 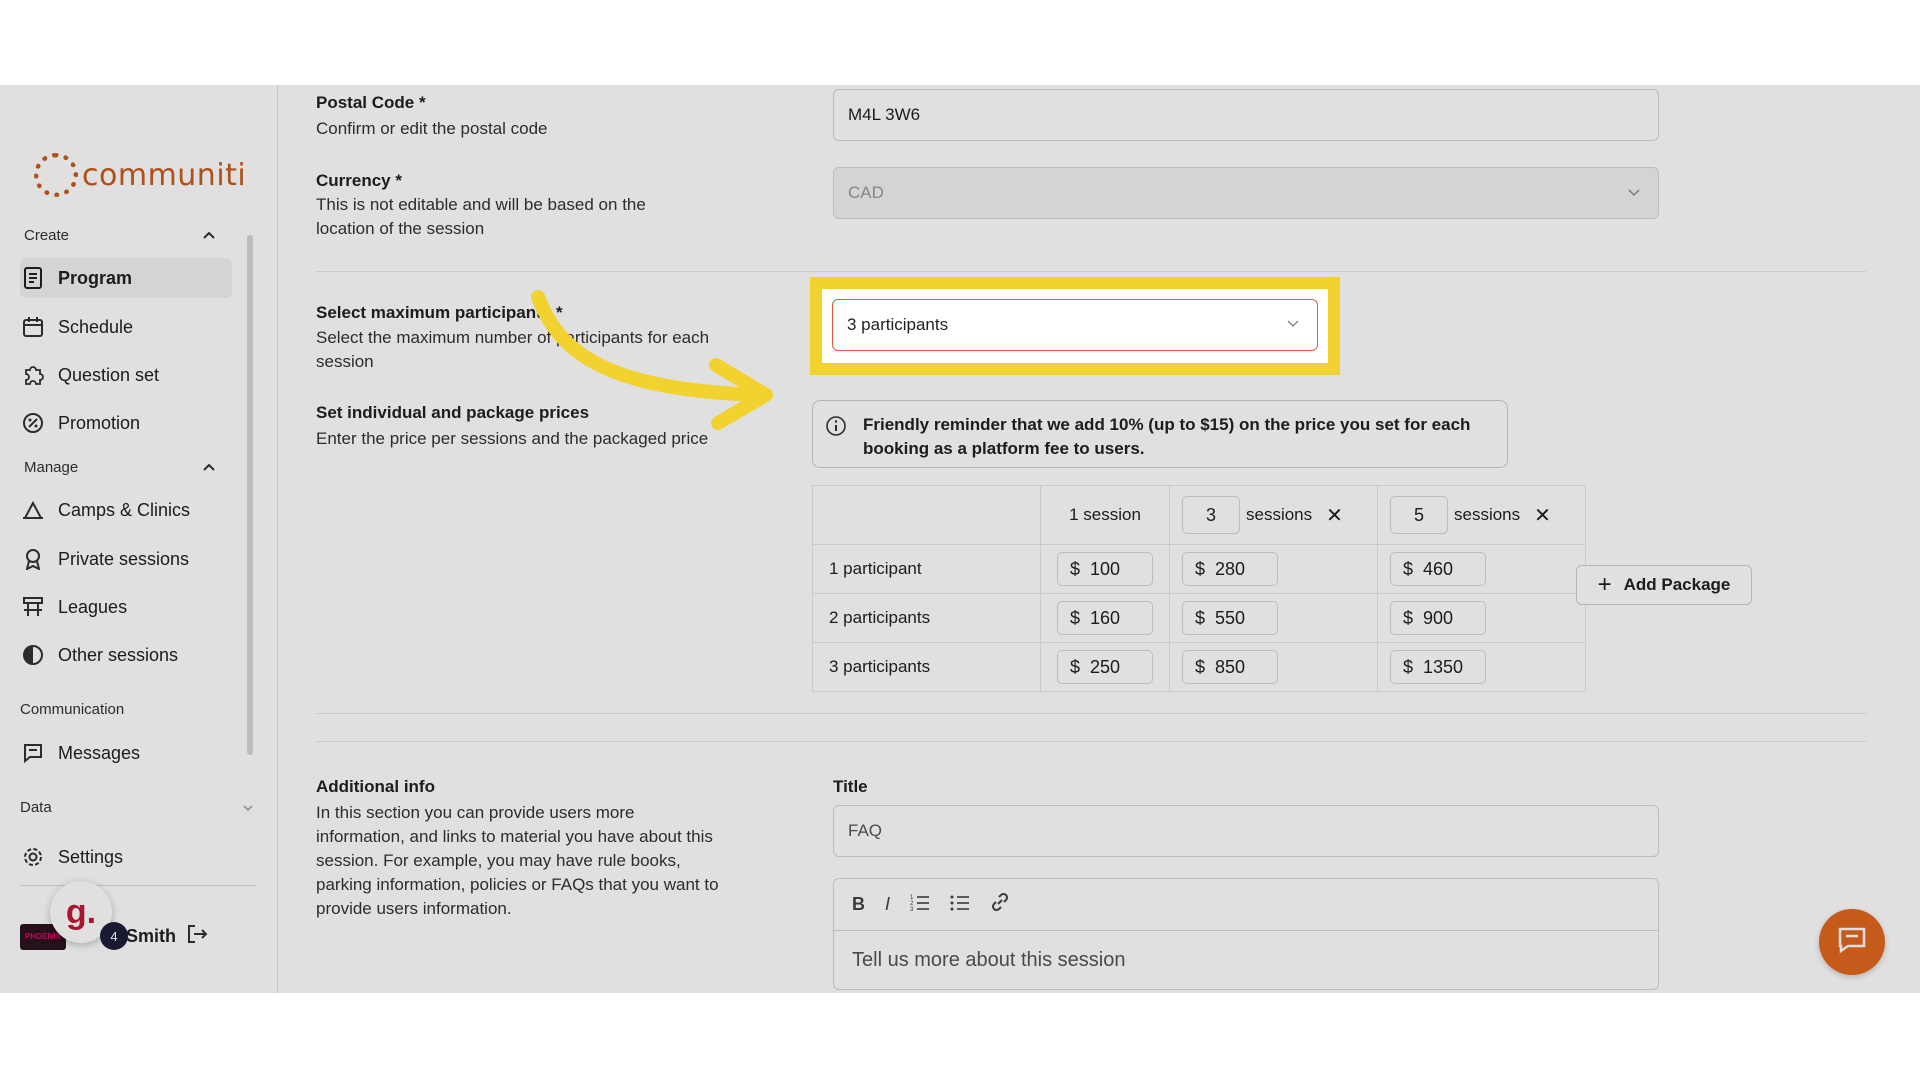 I want to click on sidebar-item-program: Program, so click(x=126, y=278).